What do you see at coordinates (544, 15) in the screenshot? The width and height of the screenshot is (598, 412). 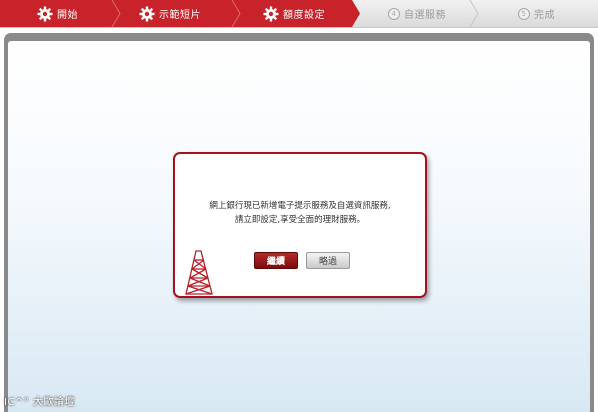 I see `step-label: 完成` at bounding box center [544, 15].